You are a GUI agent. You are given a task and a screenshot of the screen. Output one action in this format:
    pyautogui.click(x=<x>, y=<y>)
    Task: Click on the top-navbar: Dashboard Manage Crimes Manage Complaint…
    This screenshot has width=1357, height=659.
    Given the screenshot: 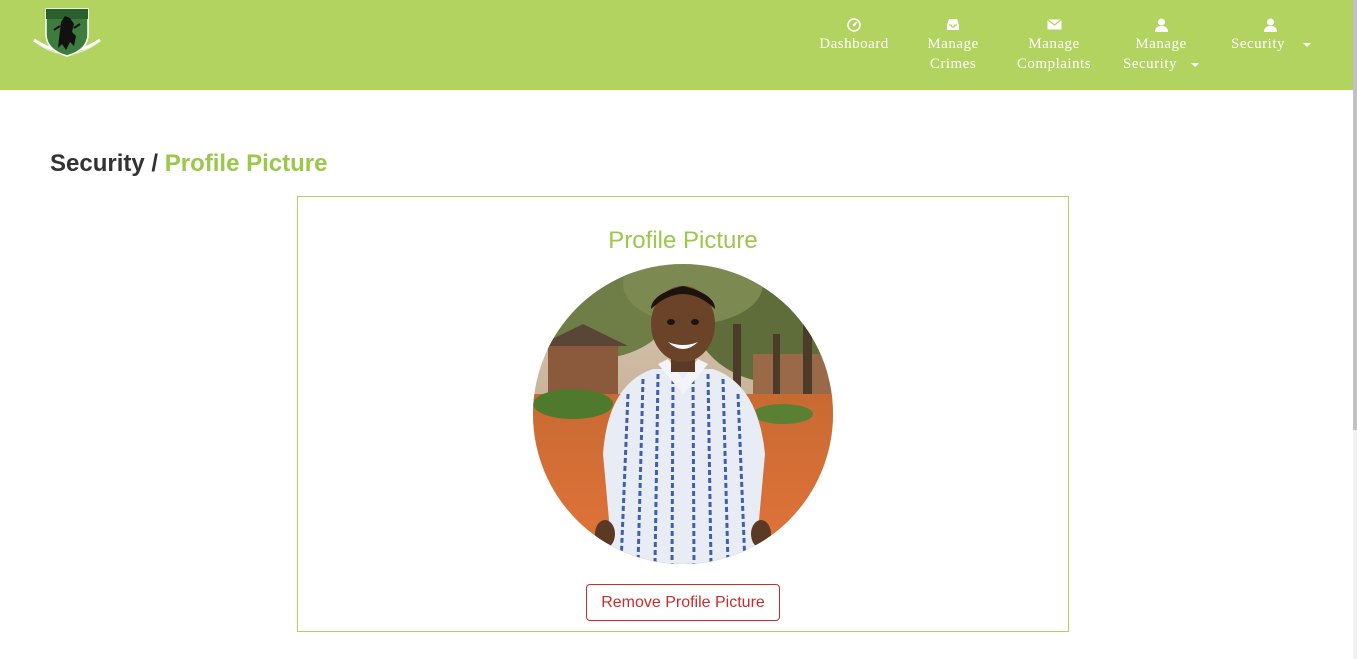 What is the action you would take?
    pyautogui.click(x=678, y=45)
    